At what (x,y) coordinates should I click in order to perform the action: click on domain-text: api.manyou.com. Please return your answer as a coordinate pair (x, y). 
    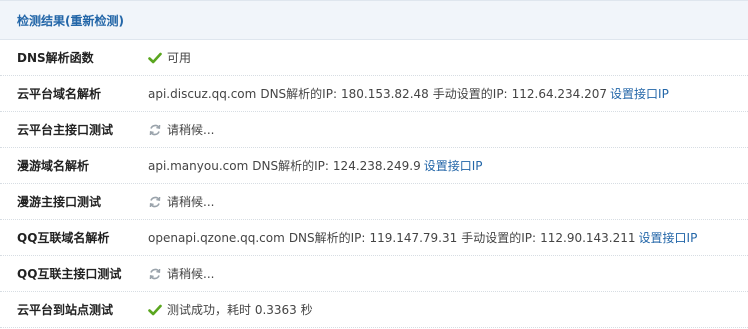
    Looking at the image, I should click on (198, 165).